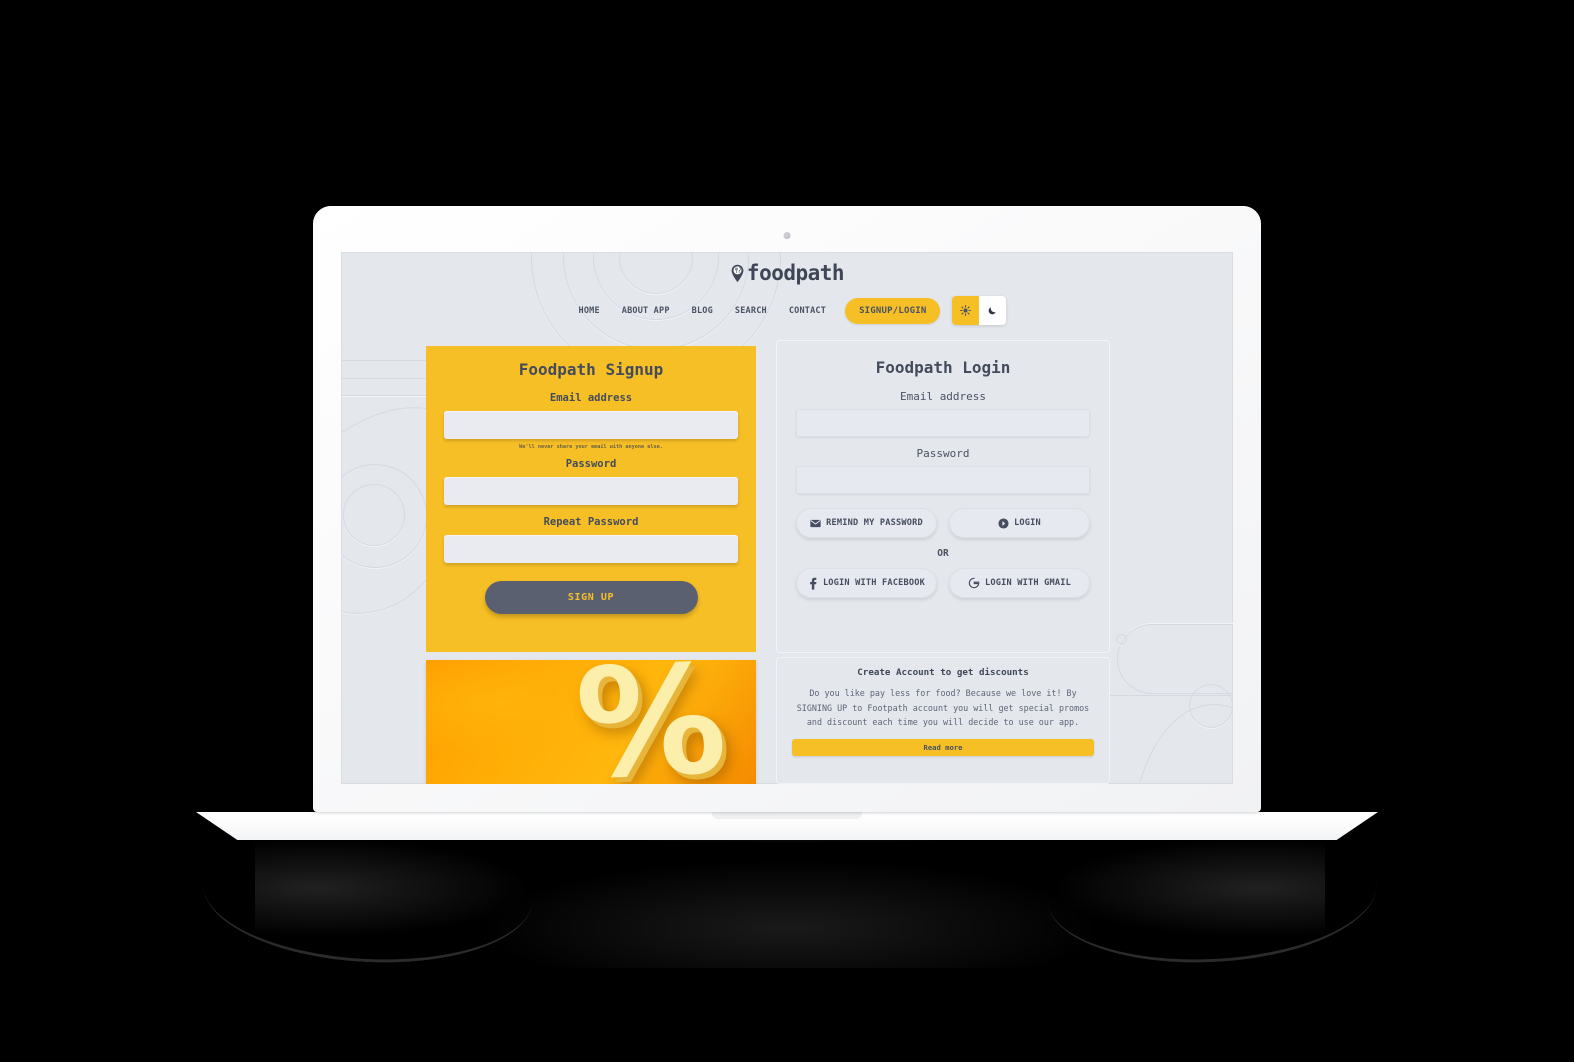 The image size is (1574, 1062). I want to click on remind-password-label: REMIND MY PASSWORD, so click(874, 523).